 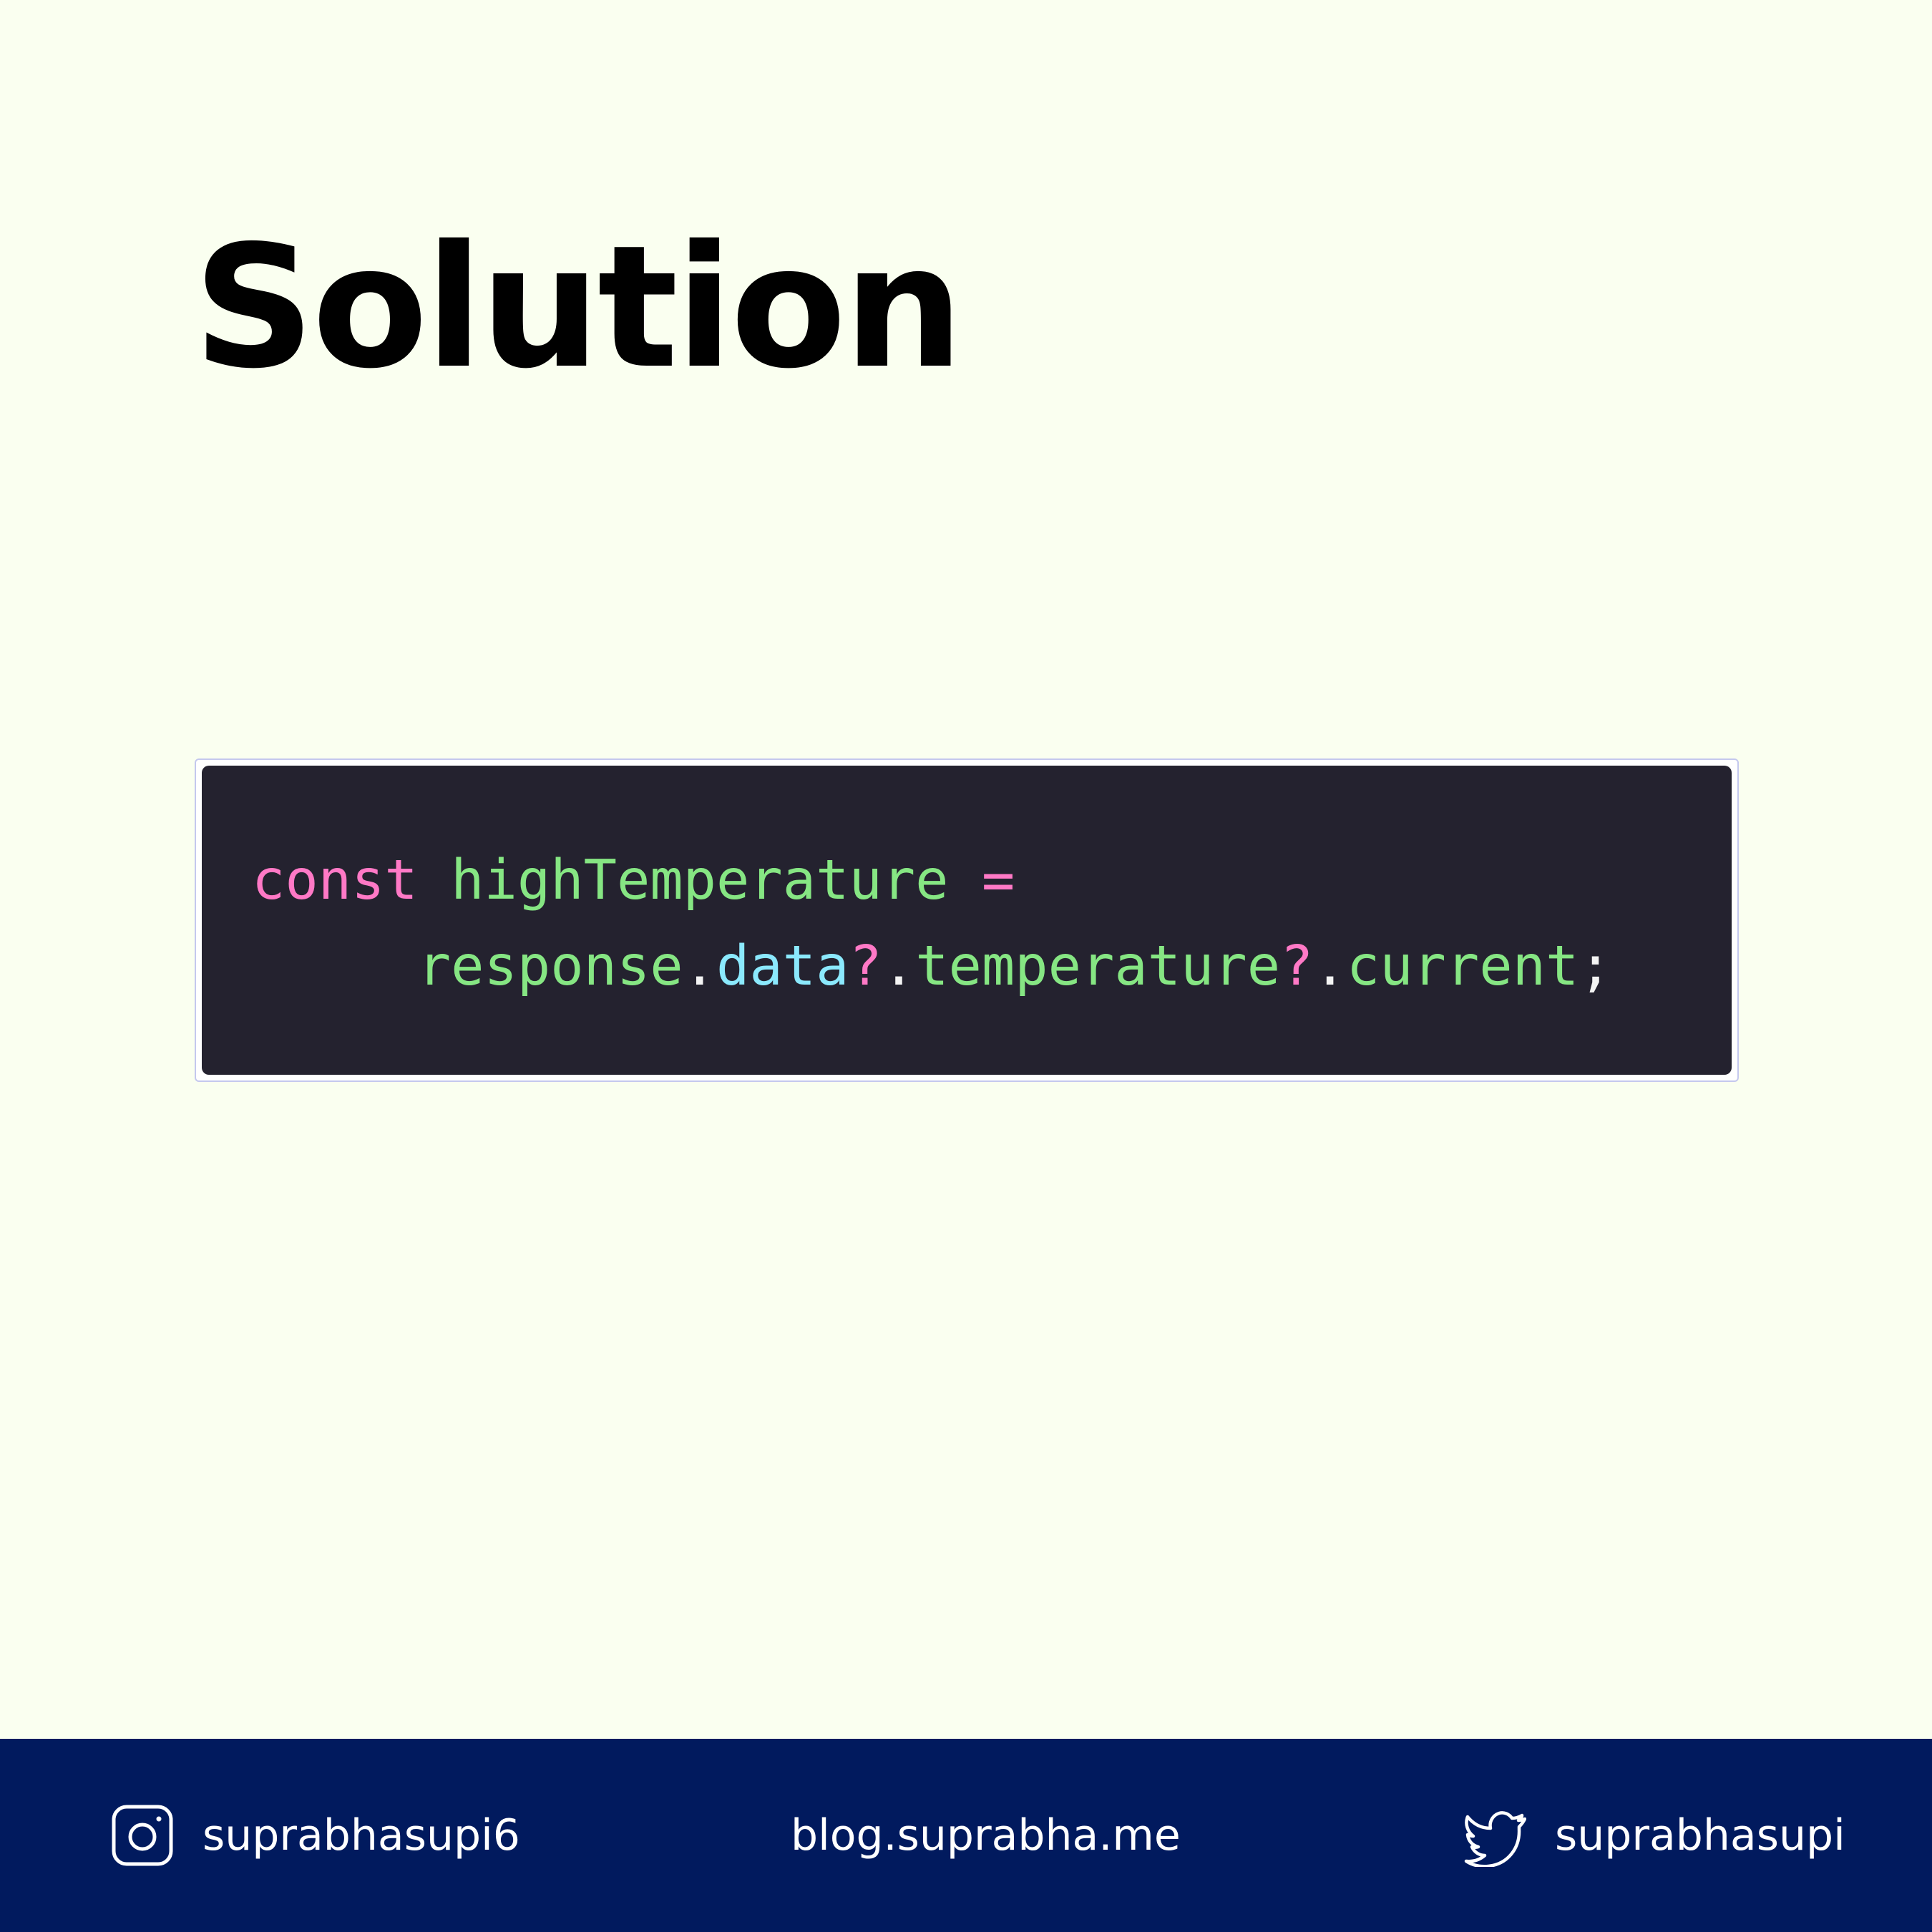 I want to click on twitter-handle: suprabhasupi, so click(x=1700, y=1835).